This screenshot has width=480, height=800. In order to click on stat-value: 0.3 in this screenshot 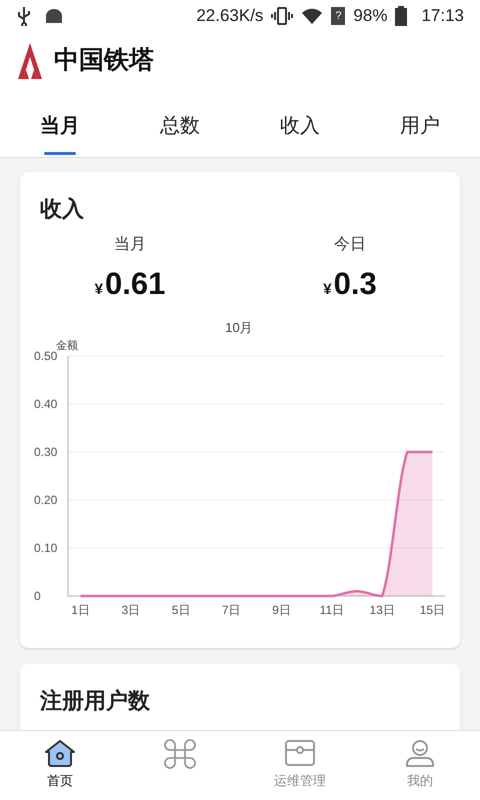, I will do `click(355, 284)`.